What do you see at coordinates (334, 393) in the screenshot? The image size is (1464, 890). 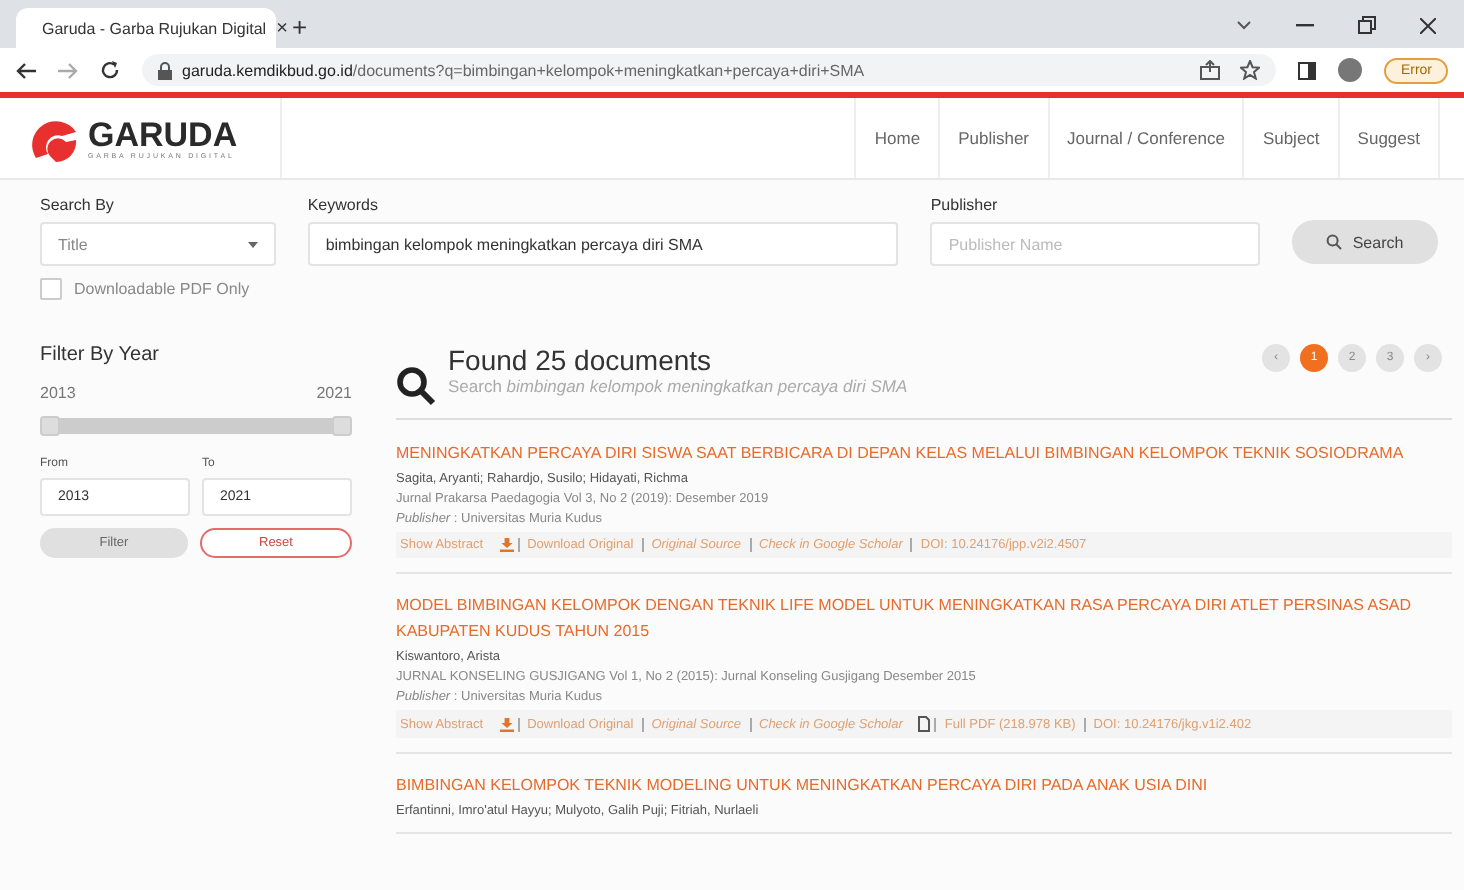 I see `max-year: 2021` at bounding box center [334, 393].